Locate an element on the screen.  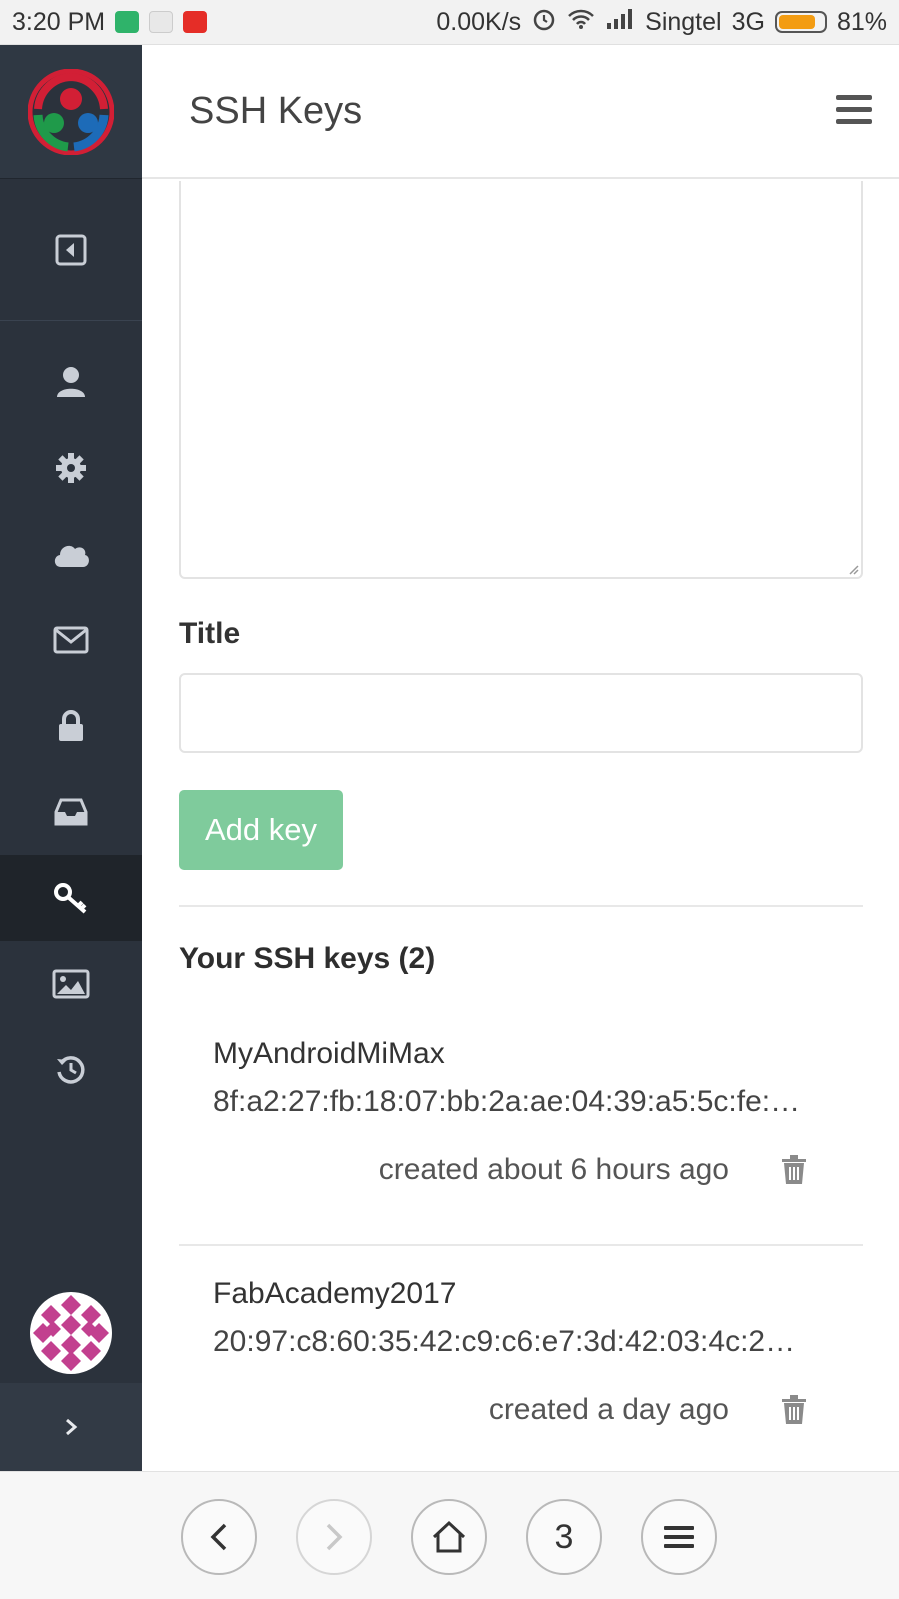
sidebar is located at coordinates (71, 758).